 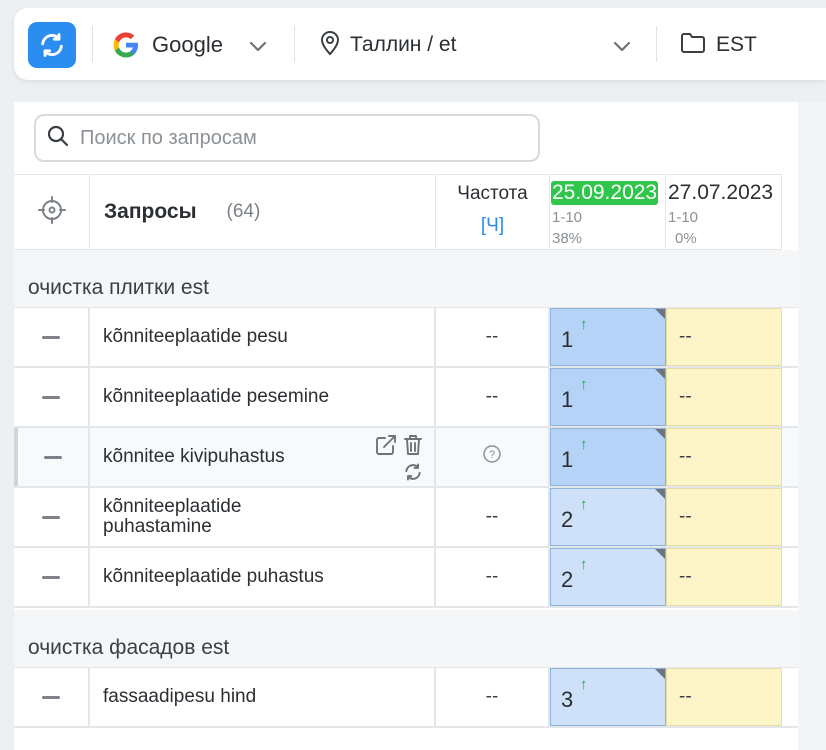 What do you see at coordinates (812, 426) in the screenshot?
I see `panel-scroll-area` at bounding box center [812, 426].